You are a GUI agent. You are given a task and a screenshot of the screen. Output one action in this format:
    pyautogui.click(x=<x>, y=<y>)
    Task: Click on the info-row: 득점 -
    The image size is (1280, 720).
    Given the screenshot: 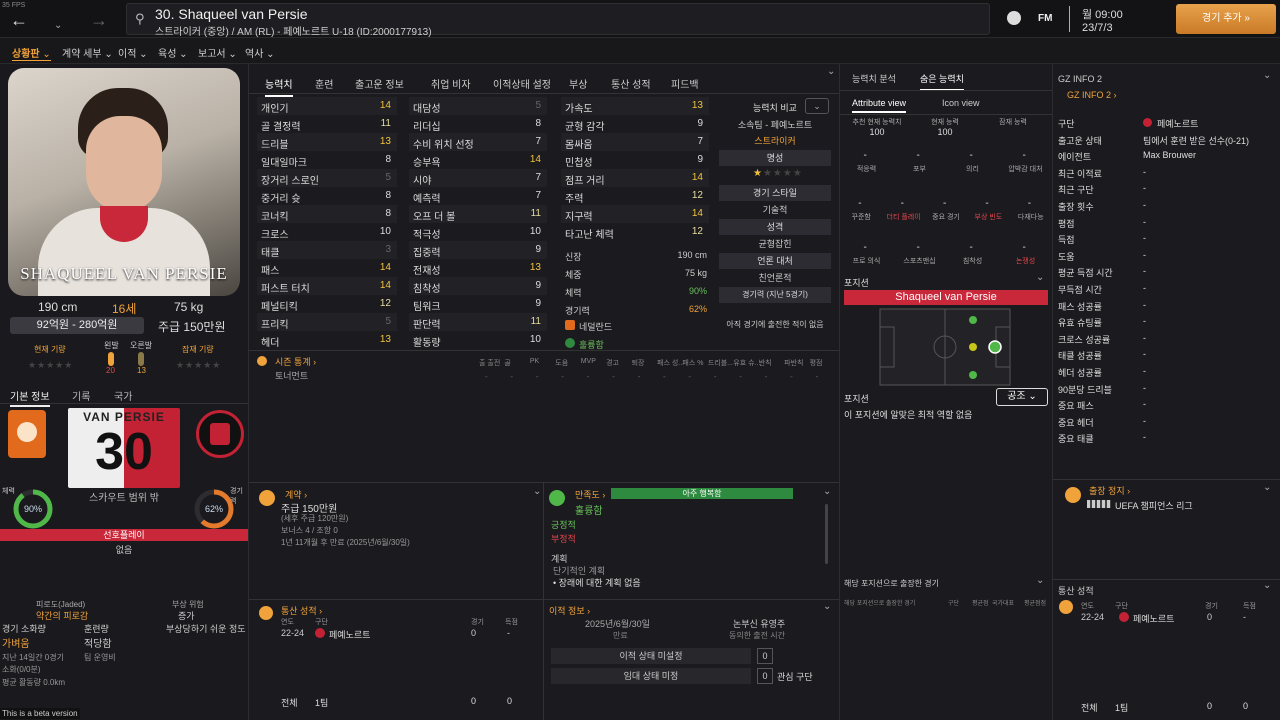 What is the action you would take?
    pyautogui.click(x=1166, y=238)
    